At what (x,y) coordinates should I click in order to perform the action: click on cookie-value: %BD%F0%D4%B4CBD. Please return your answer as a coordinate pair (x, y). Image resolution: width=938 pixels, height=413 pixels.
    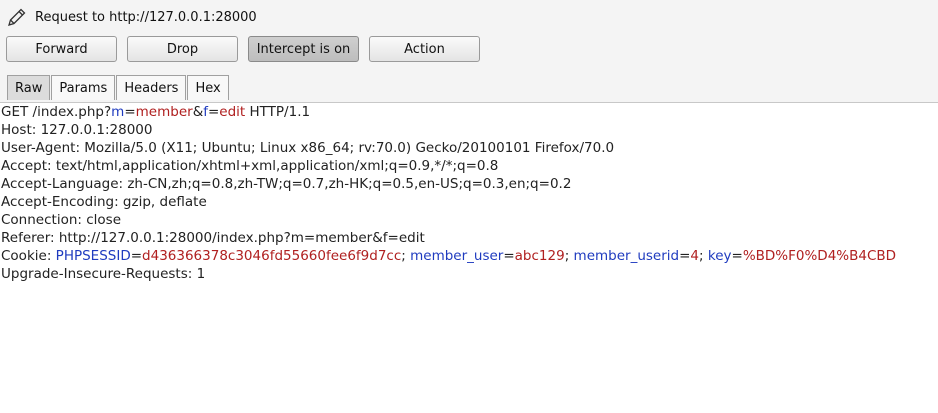
    Looking at the image, I should click on (819, 256).